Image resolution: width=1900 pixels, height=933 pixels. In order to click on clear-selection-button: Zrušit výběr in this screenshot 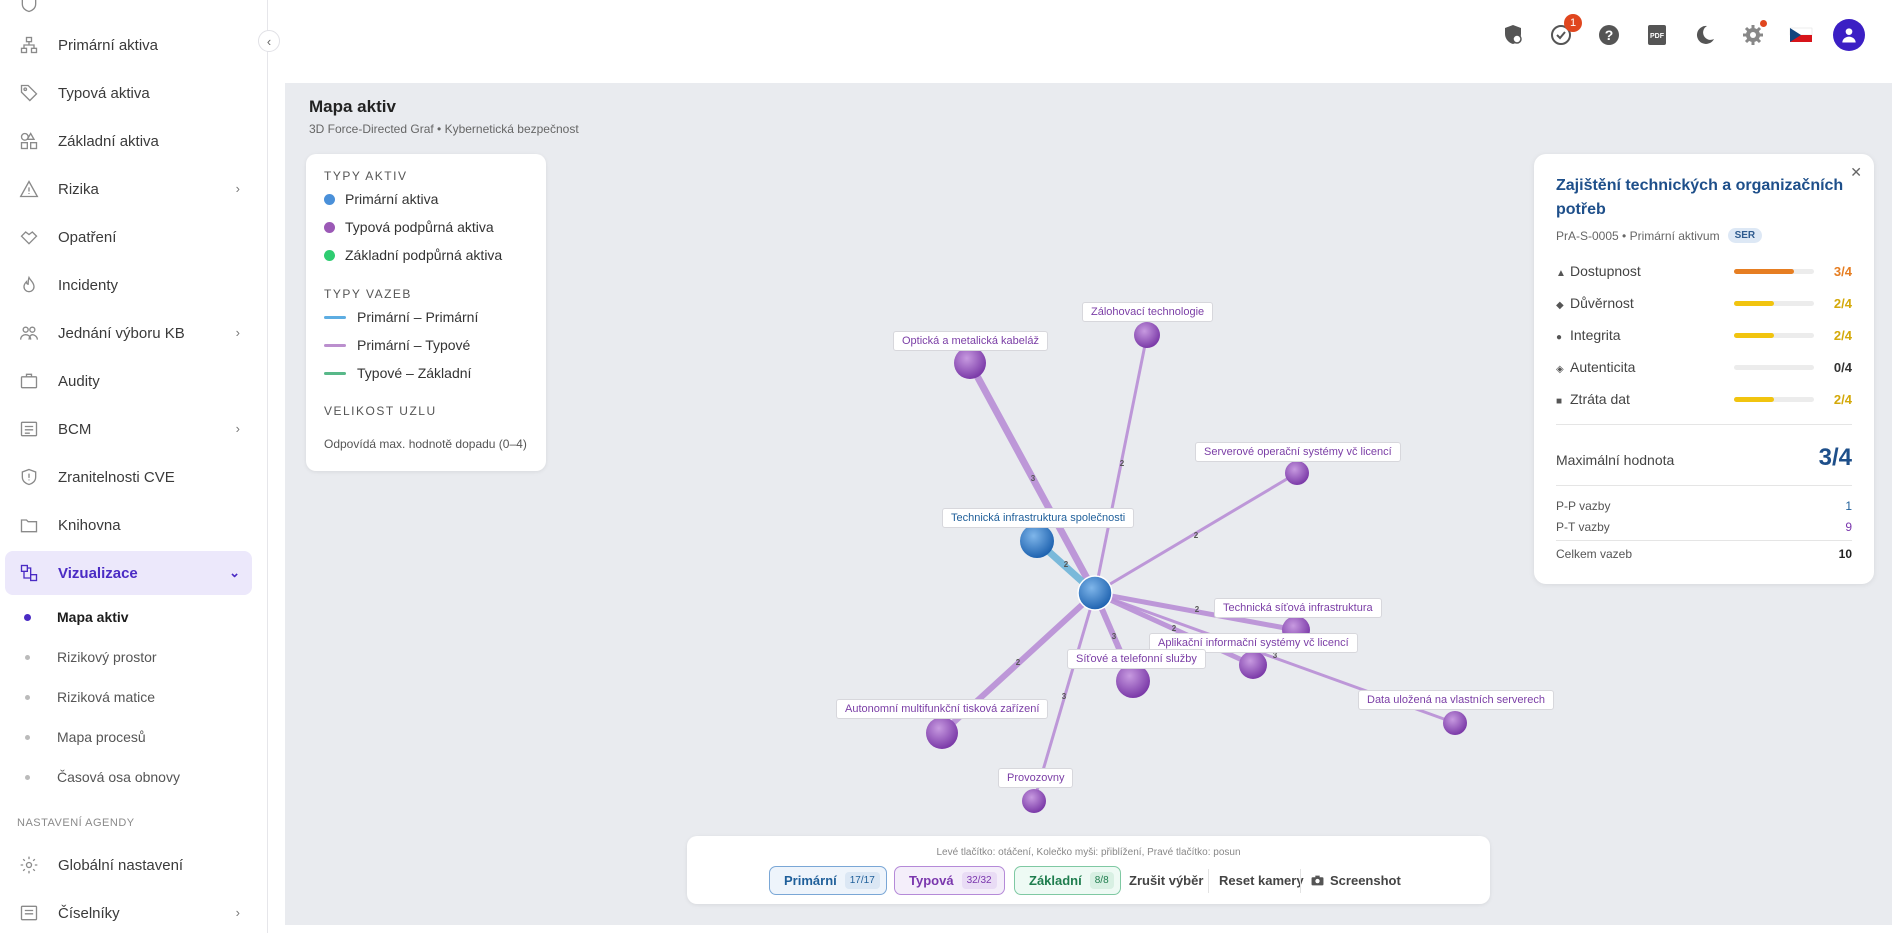, I will do `click(1166, 880)`.